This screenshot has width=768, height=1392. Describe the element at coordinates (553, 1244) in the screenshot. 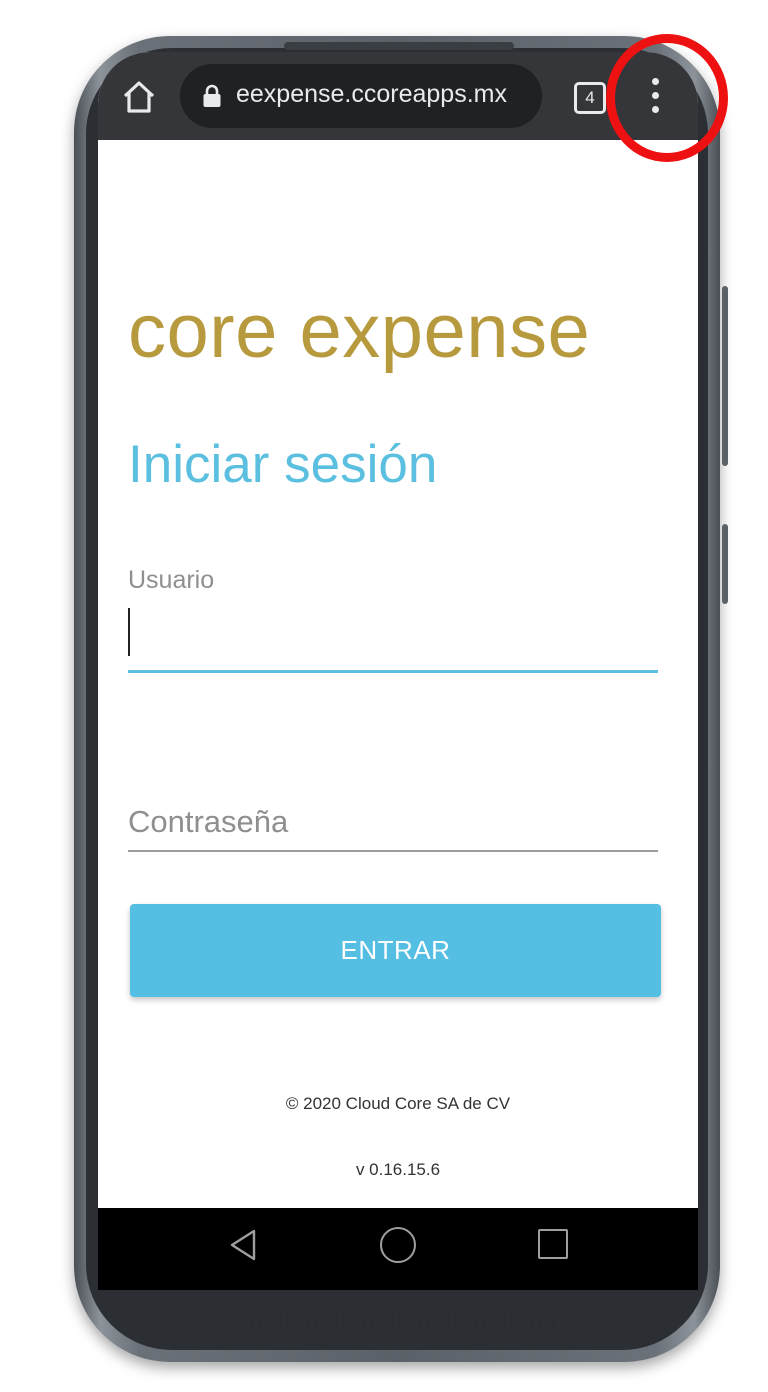

I see `recents-square-icon` at that location.